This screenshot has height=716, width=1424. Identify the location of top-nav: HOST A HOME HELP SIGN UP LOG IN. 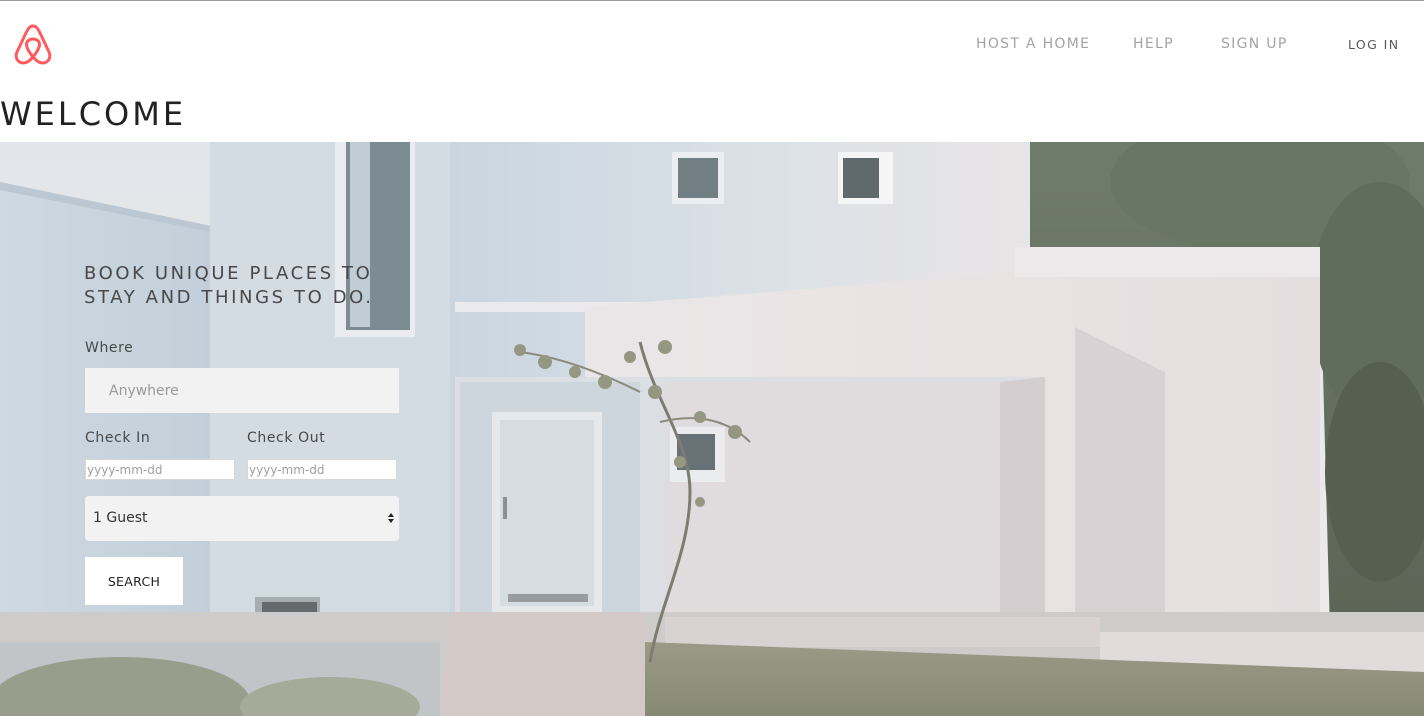
(712, 46).